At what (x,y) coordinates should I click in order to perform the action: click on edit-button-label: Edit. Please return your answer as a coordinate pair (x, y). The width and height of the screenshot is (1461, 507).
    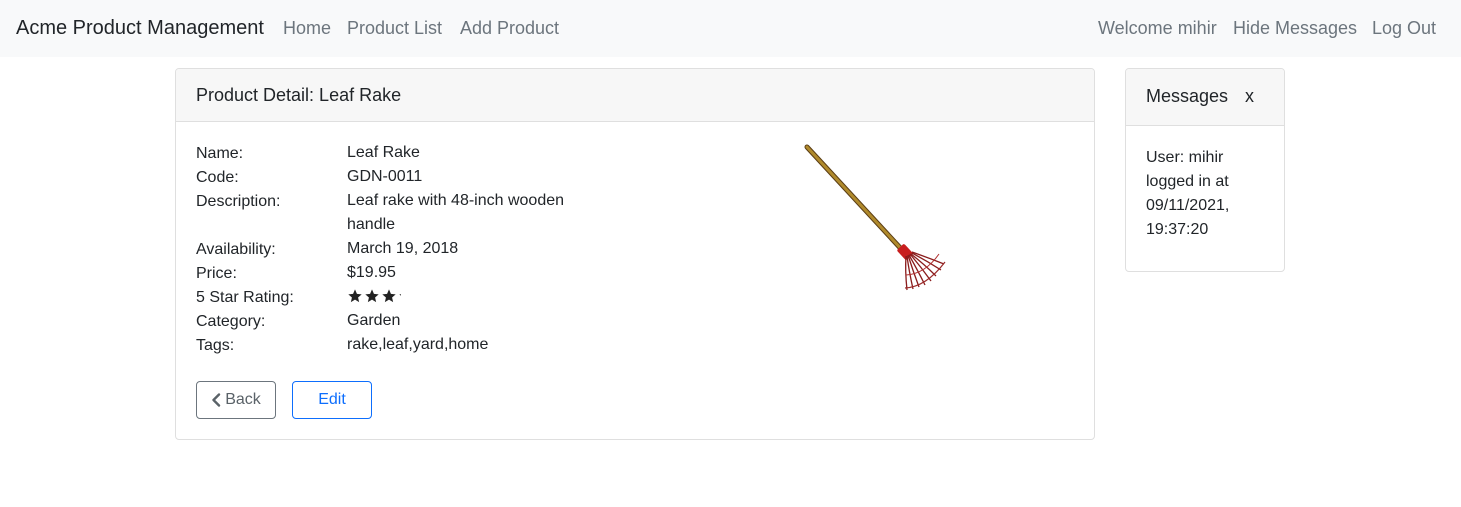
    Looking at the image, I should click on (332, 399).